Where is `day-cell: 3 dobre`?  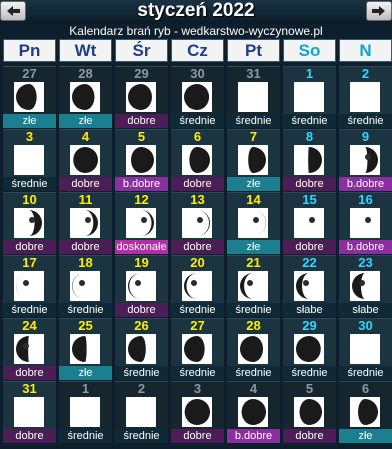
day-cell: 3 dobre is located at coordinates (197, 412).